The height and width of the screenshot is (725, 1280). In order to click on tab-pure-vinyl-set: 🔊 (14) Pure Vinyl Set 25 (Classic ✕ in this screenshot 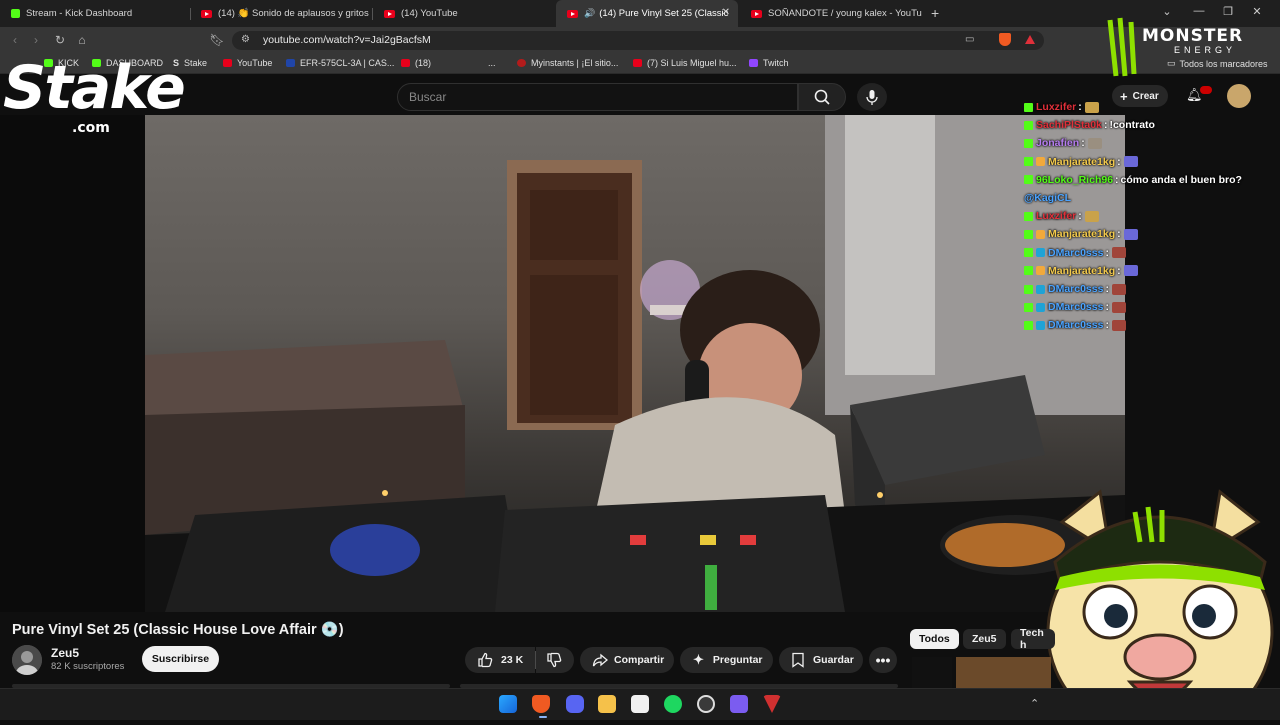, I will do `click(647, 13)`.